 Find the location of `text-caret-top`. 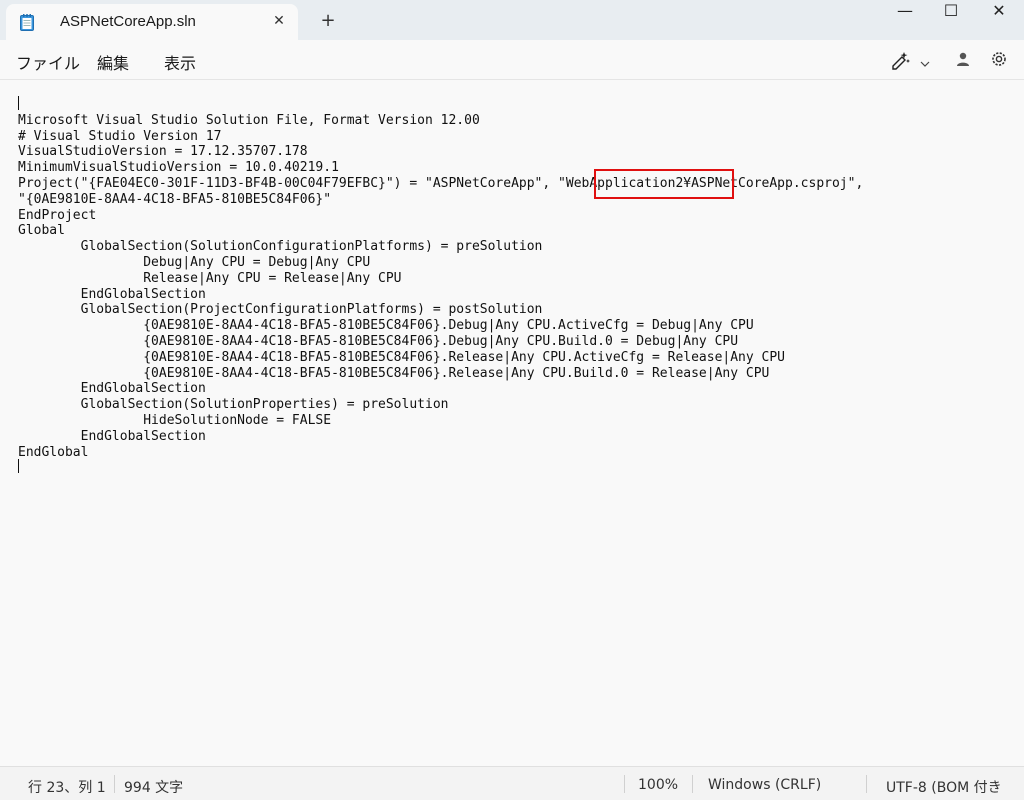

text-caret-top is located at coordinates (18, 103).